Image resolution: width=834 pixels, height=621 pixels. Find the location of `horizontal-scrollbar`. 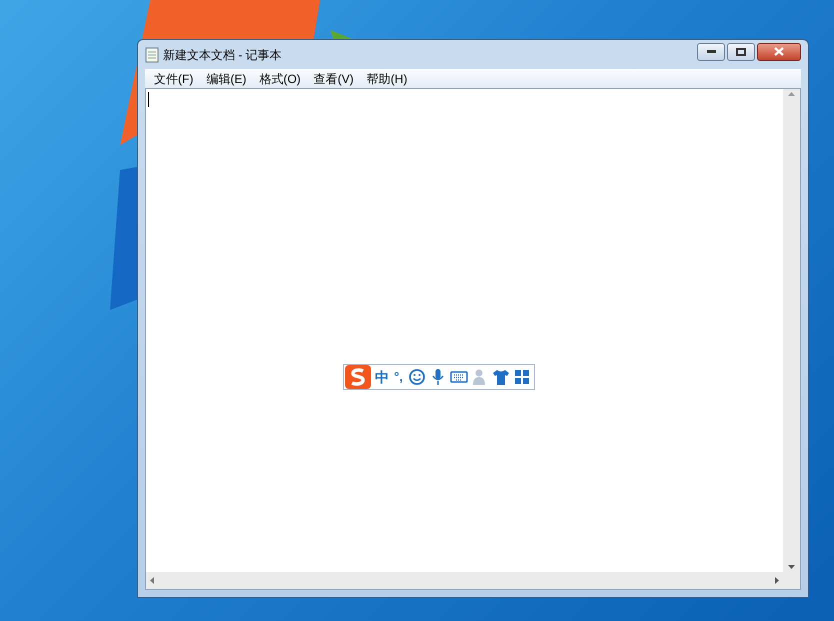

horizontal-scrollbar is located at coordinates (464, 580).